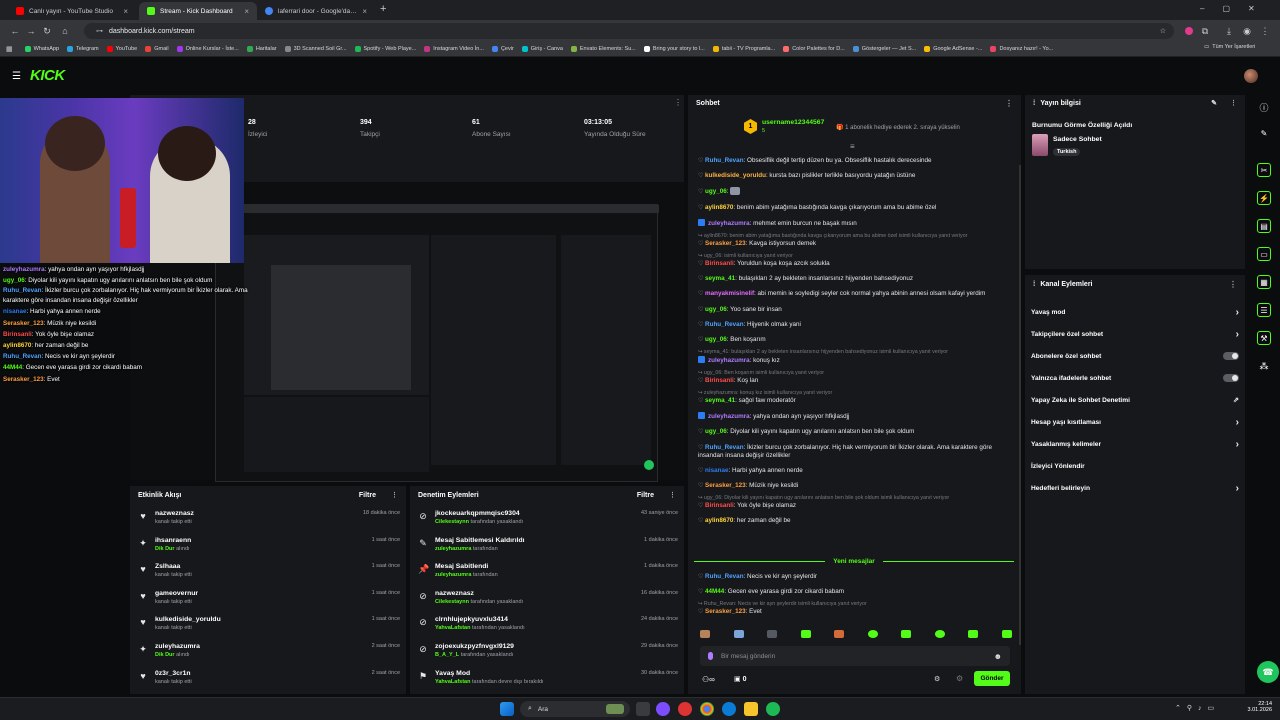 This screenshot has width=1280, height=720. I want to click on emoji-icon: ☻, so click(998, 656).